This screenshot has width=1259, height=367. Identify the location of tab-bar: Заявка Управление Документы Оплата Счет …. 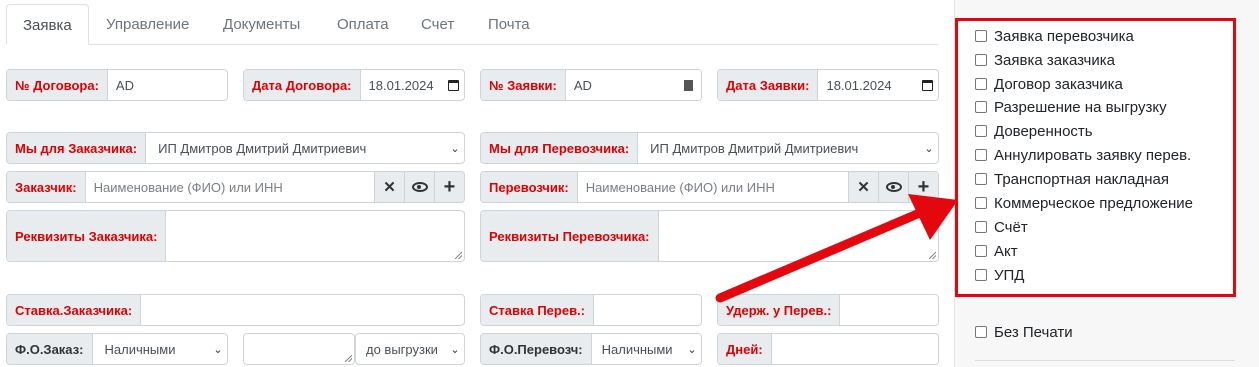
(472, 24).